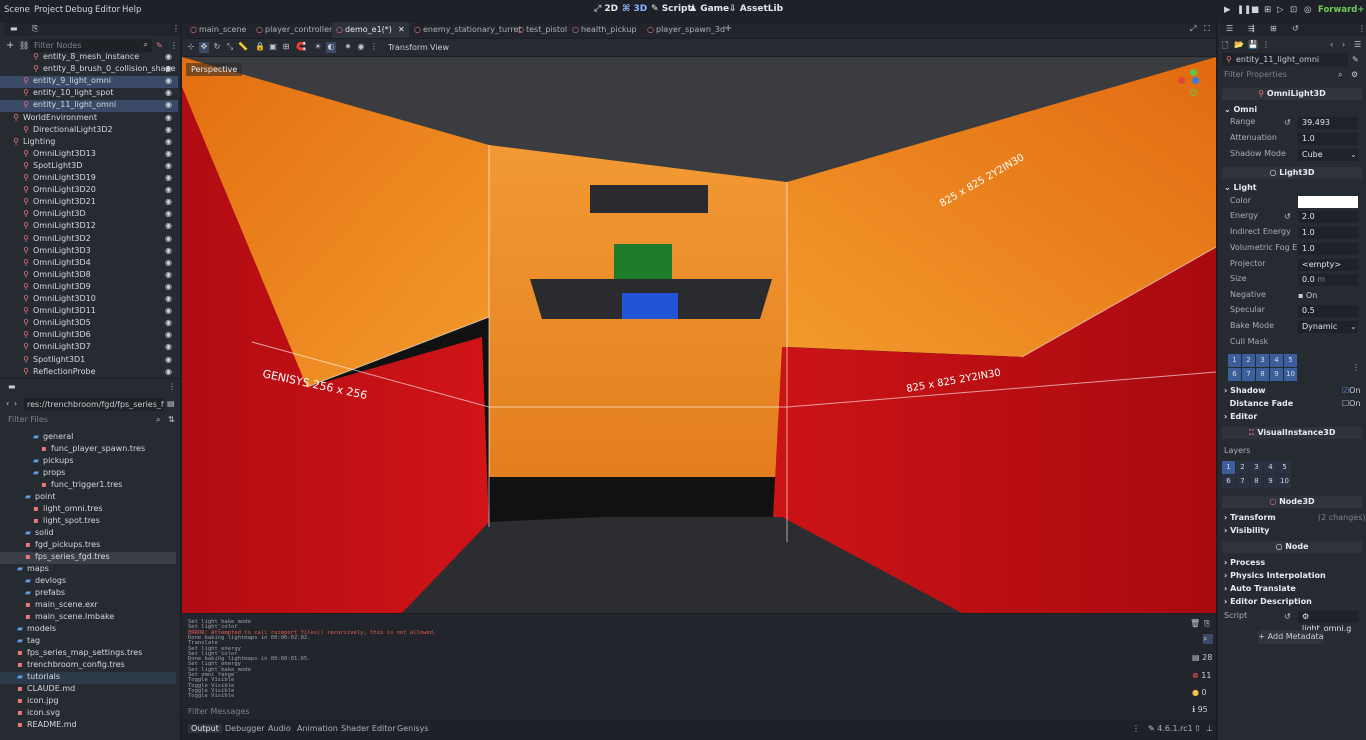  What do you see at coordinates (1328, 155) in the screenshot?
I see `shadow-mode-select: Cube` at bounding box center [1328, 155].